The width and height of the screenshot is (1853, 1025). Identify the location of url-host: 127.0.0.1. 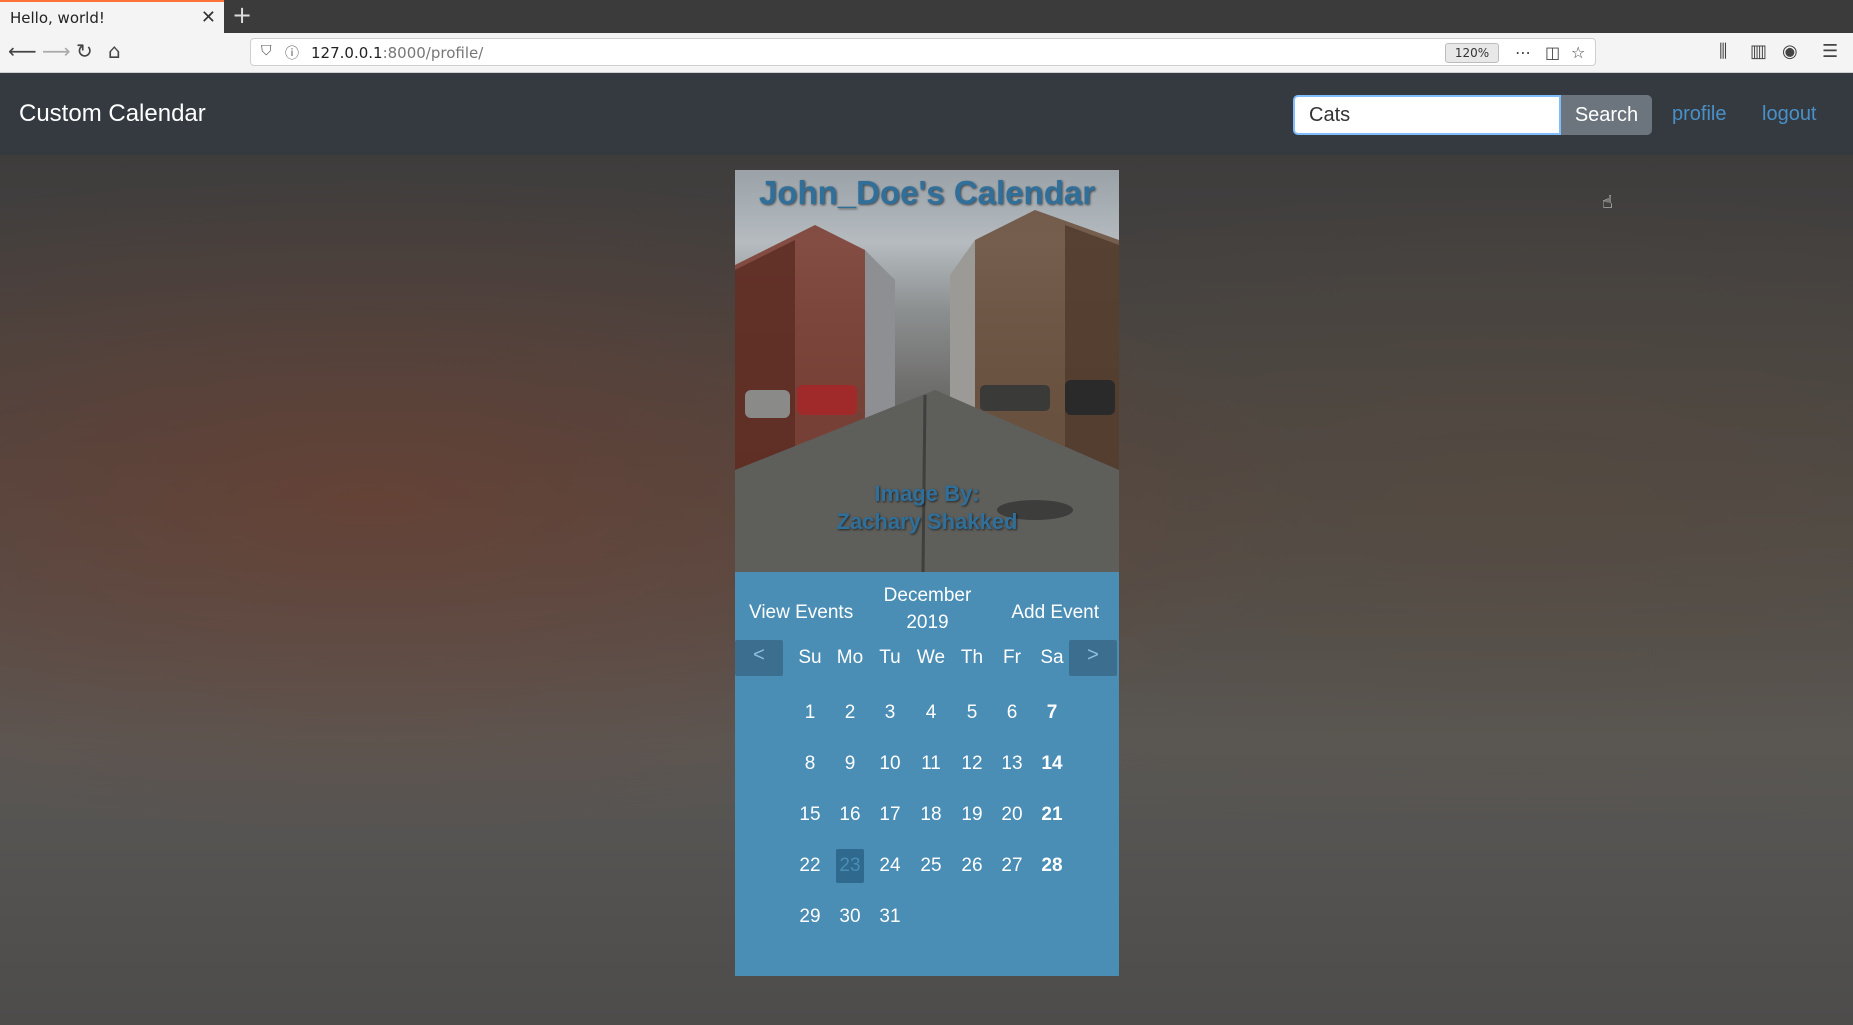
(347, 53).